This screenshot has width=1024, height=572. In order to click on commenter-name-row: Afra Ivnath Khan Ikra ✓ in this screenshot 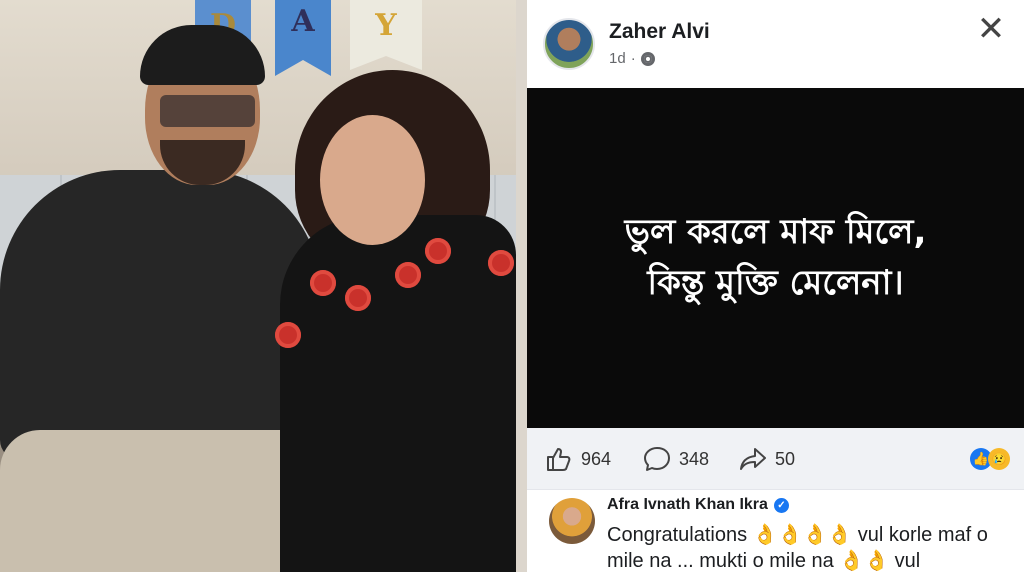, I will do `click(698, 505)`.